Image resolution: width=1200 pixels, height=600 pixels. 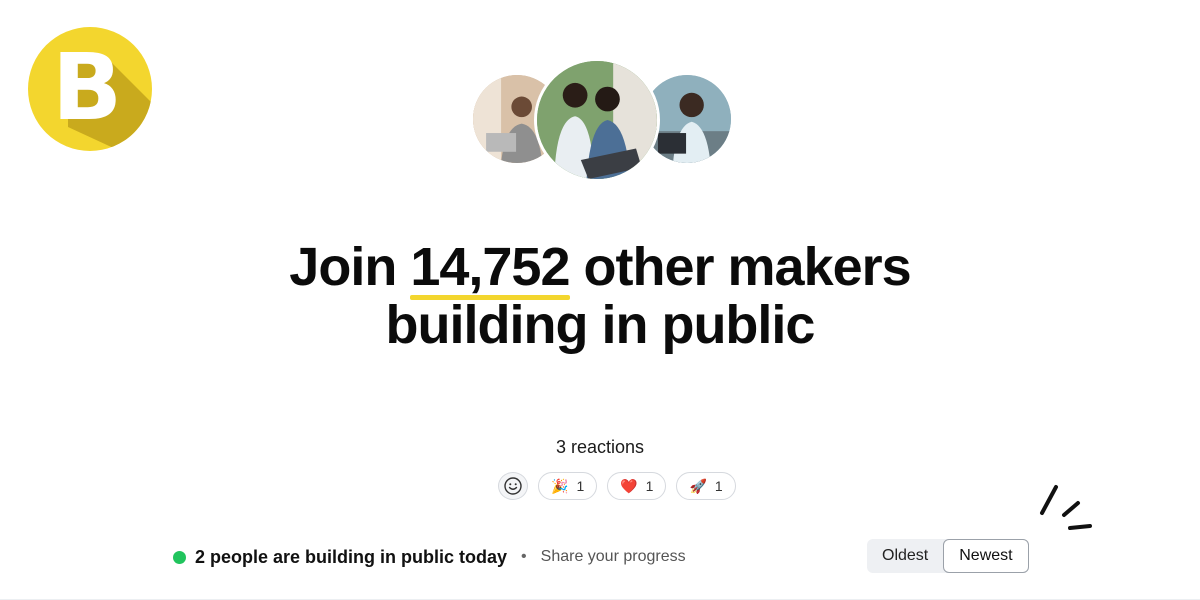 I want to click on maker-count: 14,752, so click(x=490, y=268).